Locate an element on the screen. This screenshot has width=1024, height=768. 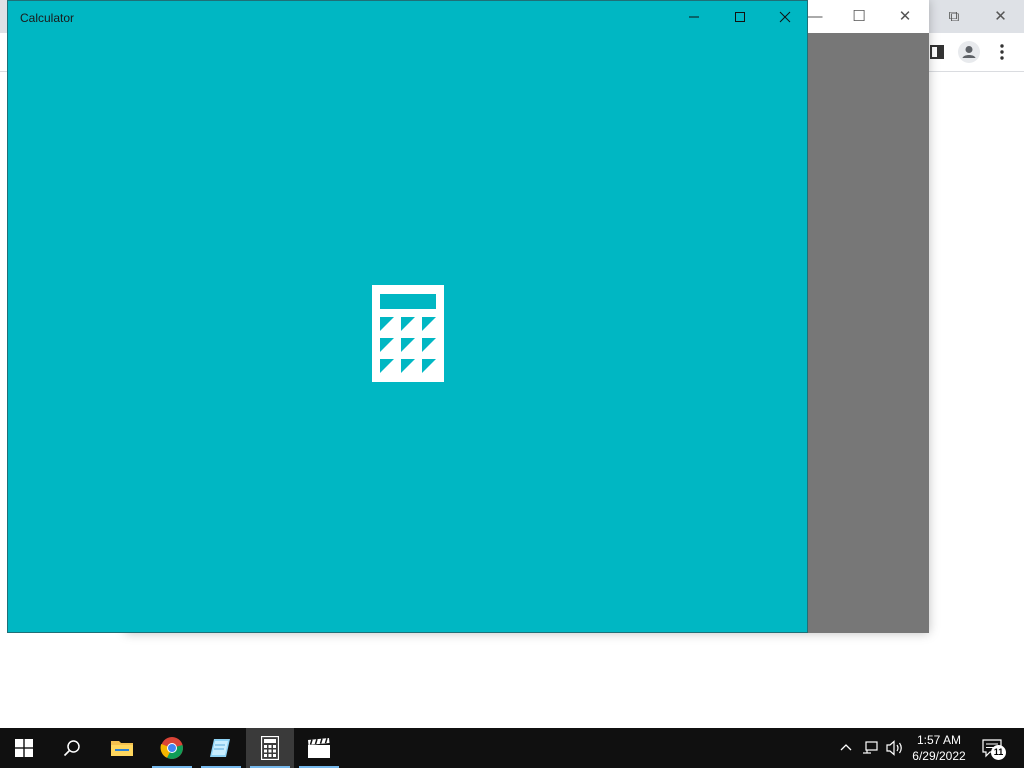
restore-icon: ⧉ is located at coordinates (954, 16).